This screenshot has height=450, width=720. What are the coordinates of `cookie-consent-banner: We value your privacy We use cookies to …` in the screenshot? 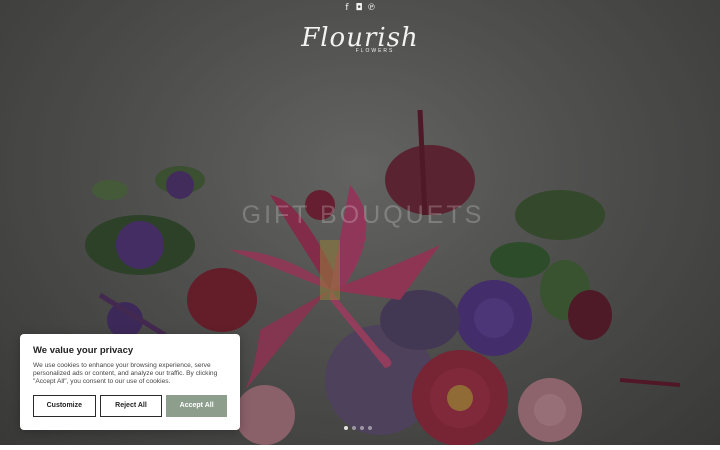 It's located at (130, 382).